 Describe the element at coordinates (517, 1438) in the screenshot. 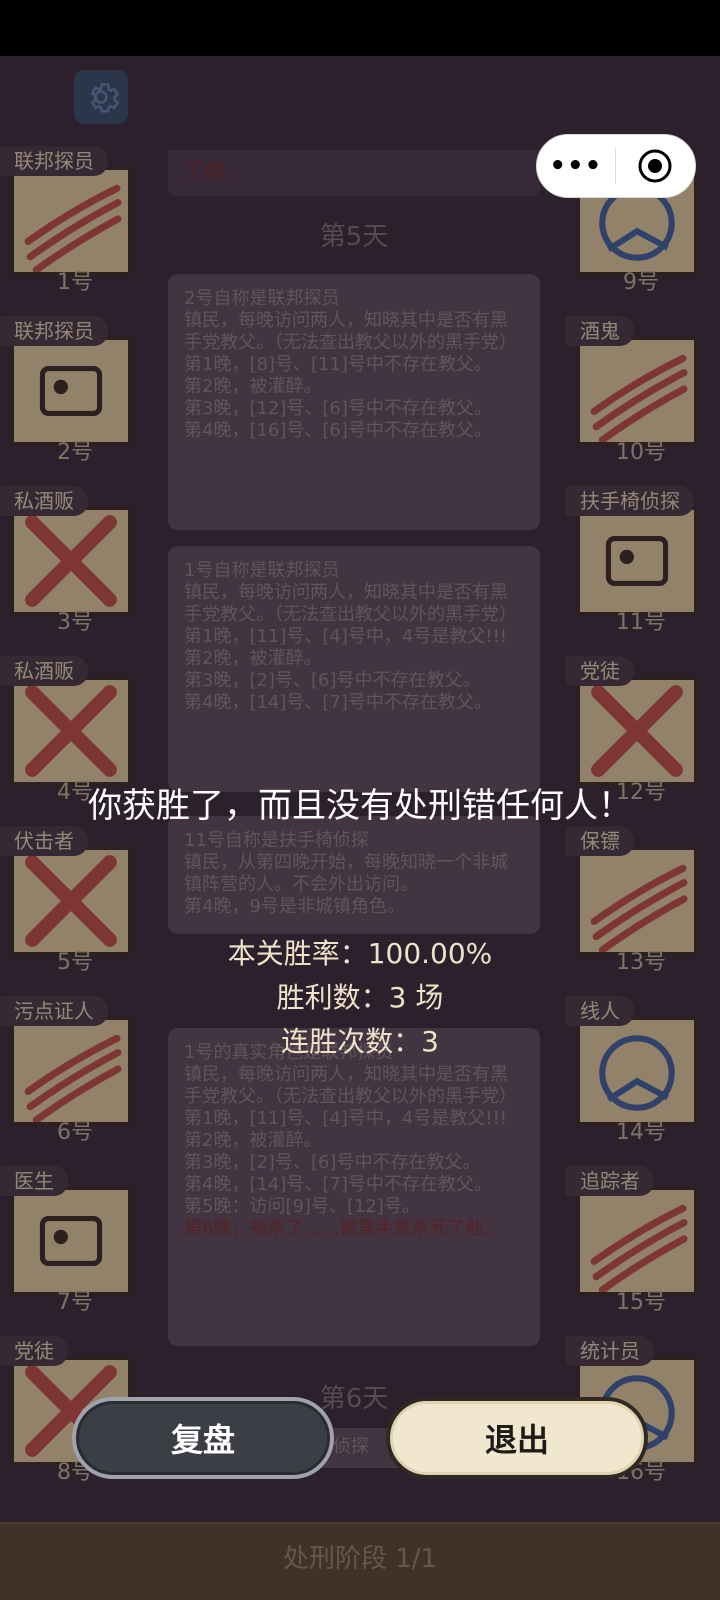

I see `exit-button: 退出` at that location.